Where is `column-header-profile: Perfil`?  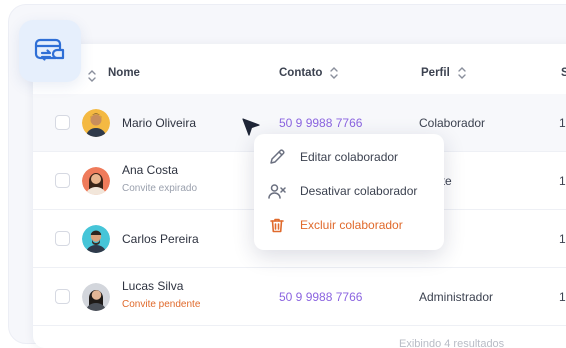
column-header-profile: Perfil is located at coordinates (443, 73).